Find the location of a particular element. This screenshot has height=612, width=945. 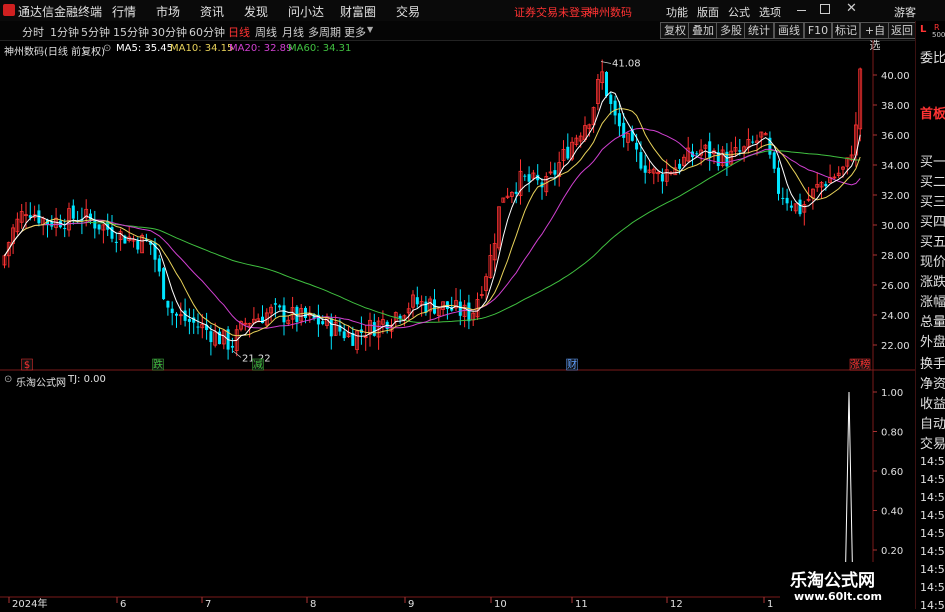

menu-news: 资讯 is located at coordinates (212, 11).